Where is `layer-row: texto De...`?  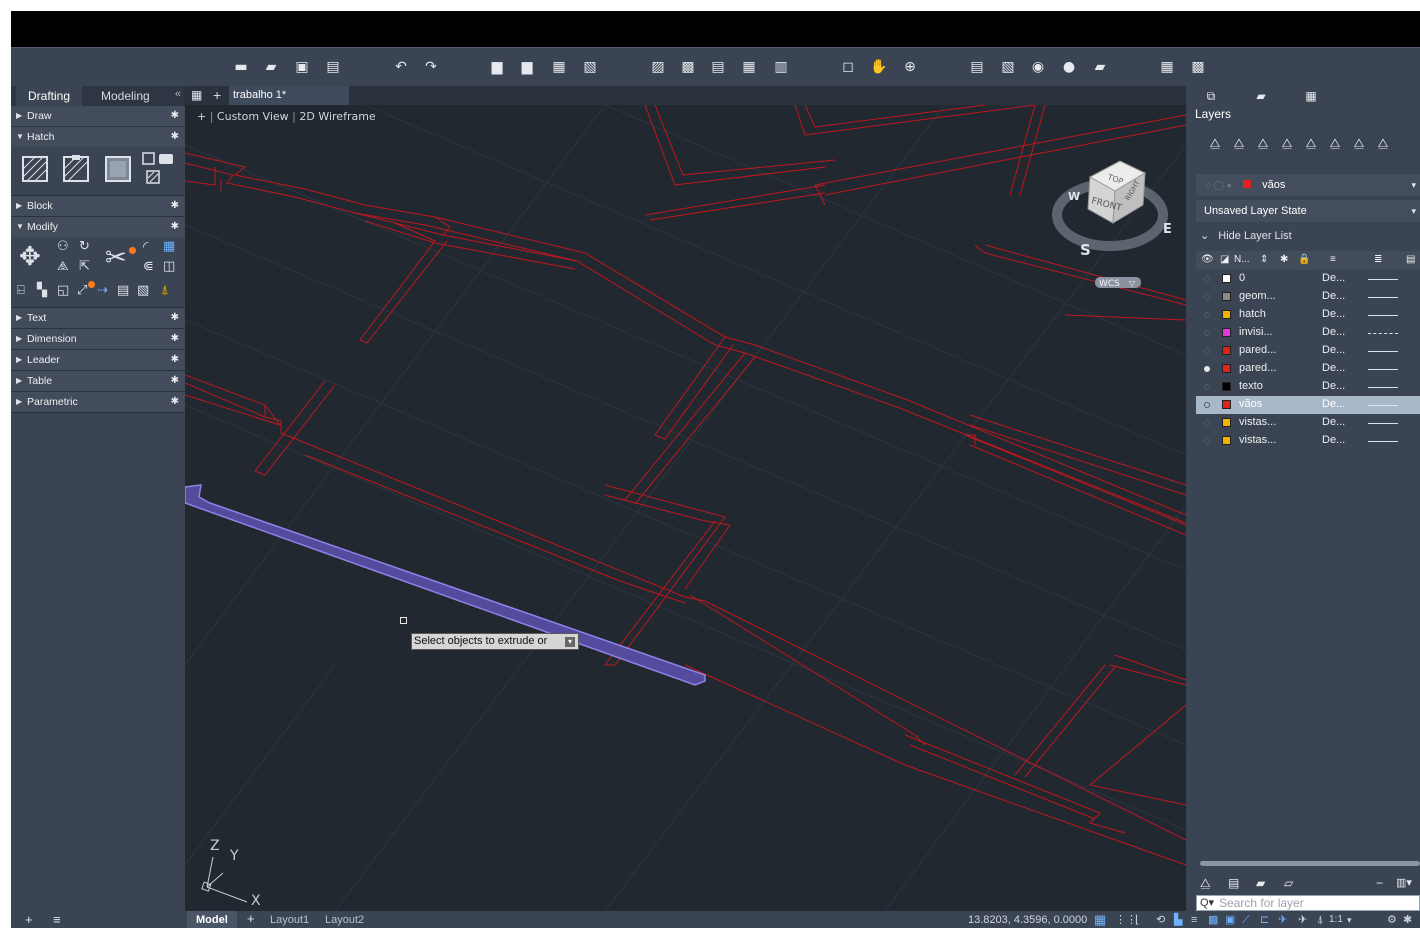 layer-row: texto De... is located at coordinates (1308, 387).